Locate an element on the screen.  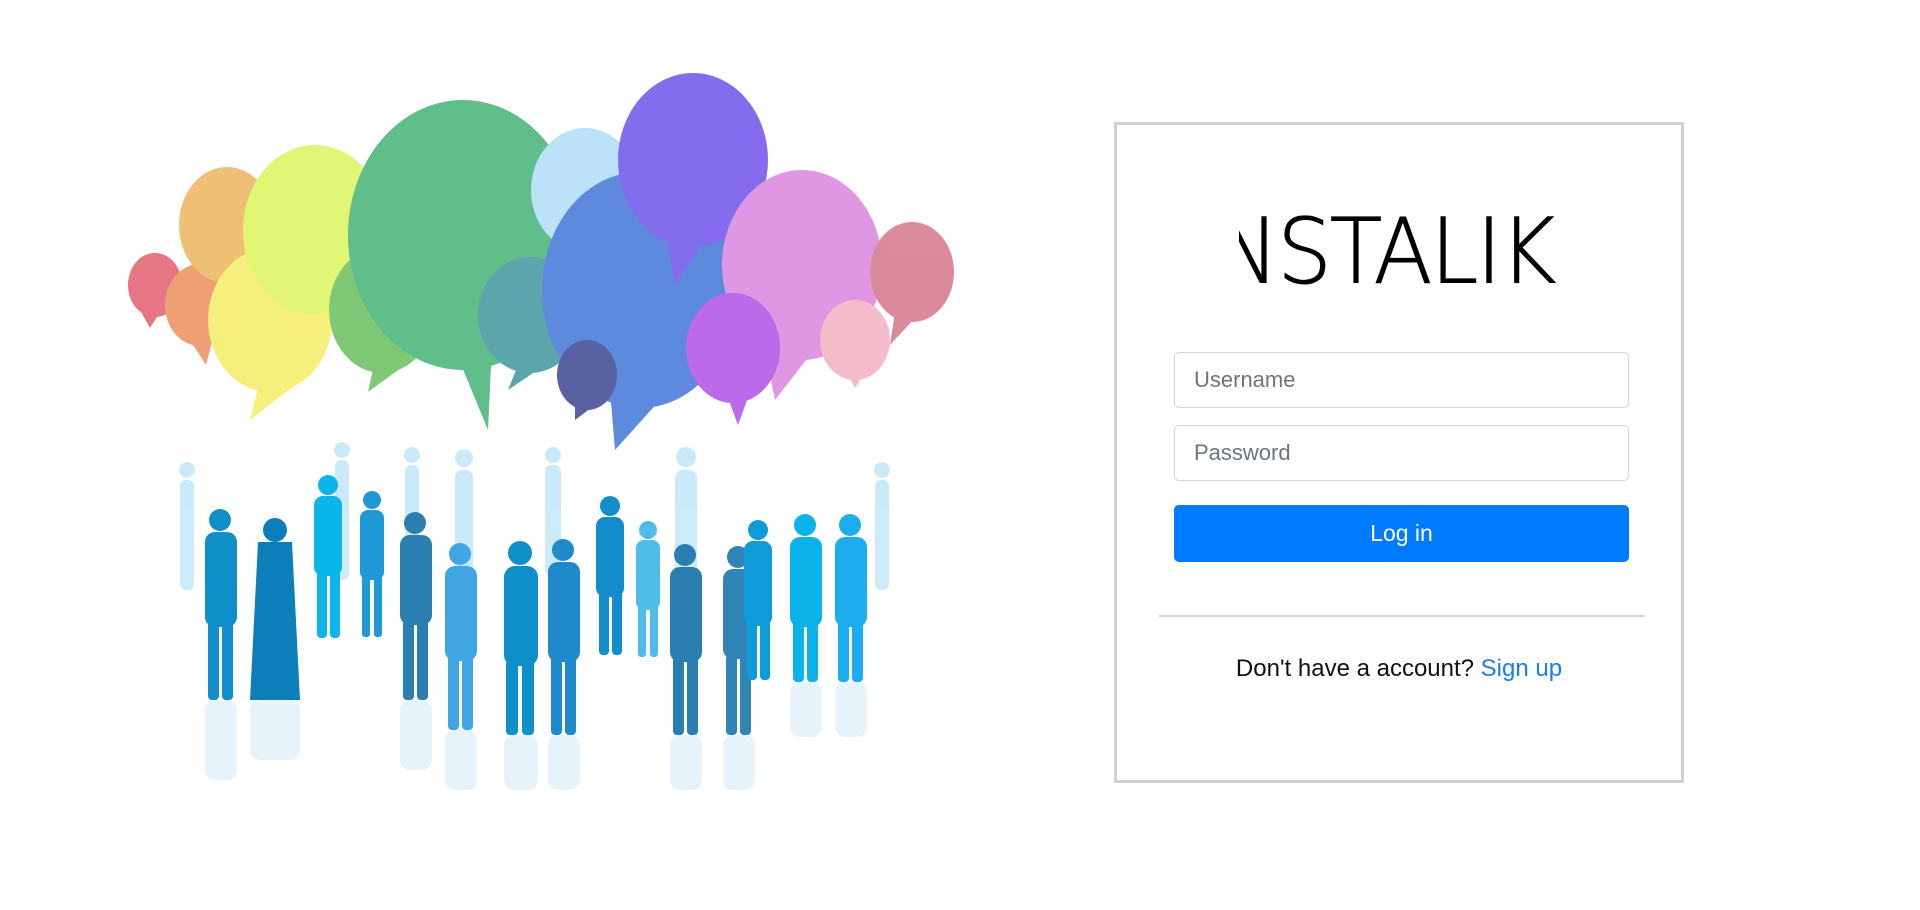
username-input is located at coordinates (1401, 380).